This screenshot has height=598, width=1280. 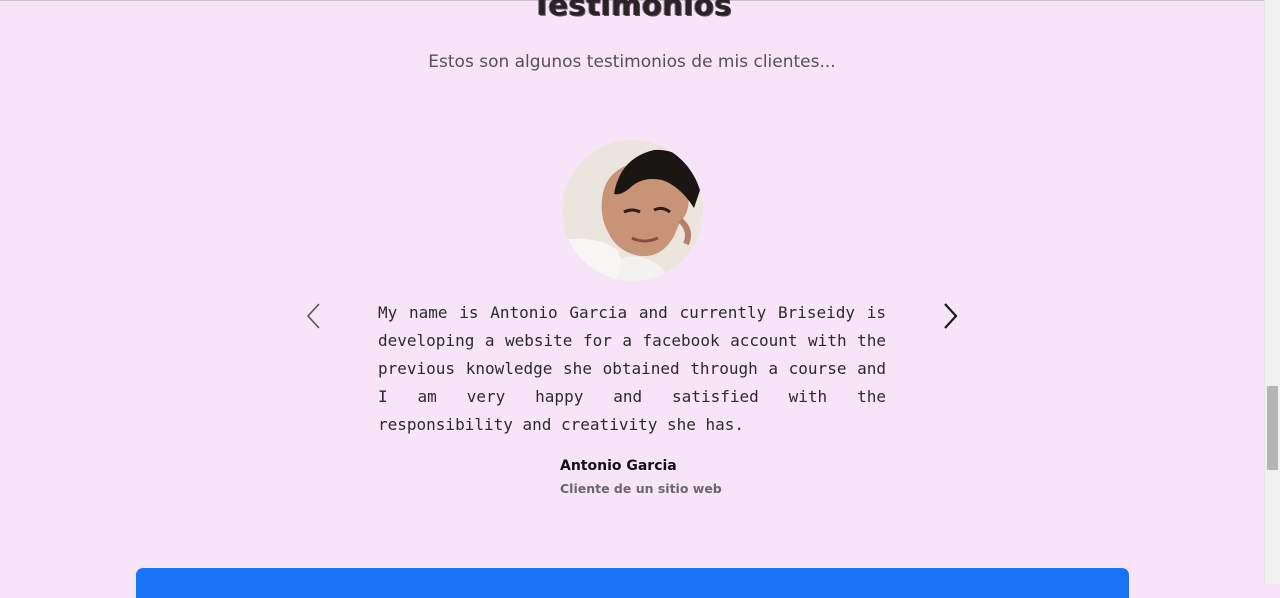 What do you see at coordinates (632, 583) in the screenshot?
I see `next-section-banner` at bounding box center [632, 583].